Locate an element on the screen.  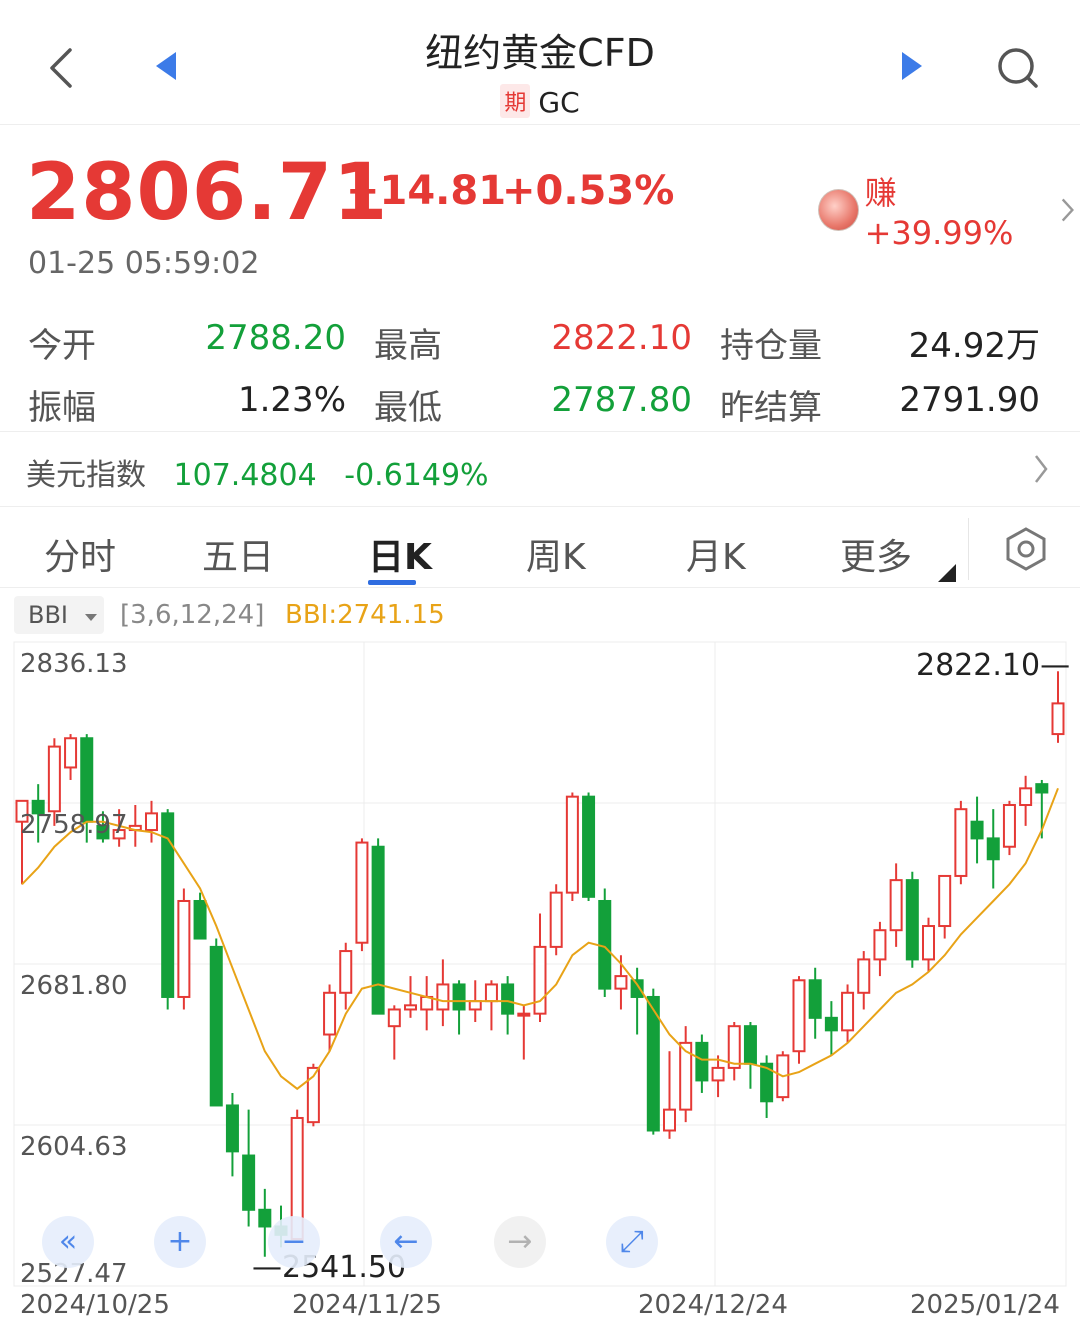
x-tick-label: 2025/01/24 is located at coordinates (985, 1305).